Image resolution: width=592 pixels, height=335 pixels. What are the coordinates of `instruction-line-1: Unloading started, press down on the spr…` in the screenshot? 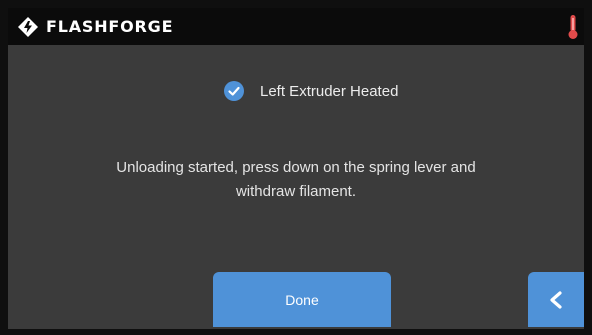 It's located at (296, 167).